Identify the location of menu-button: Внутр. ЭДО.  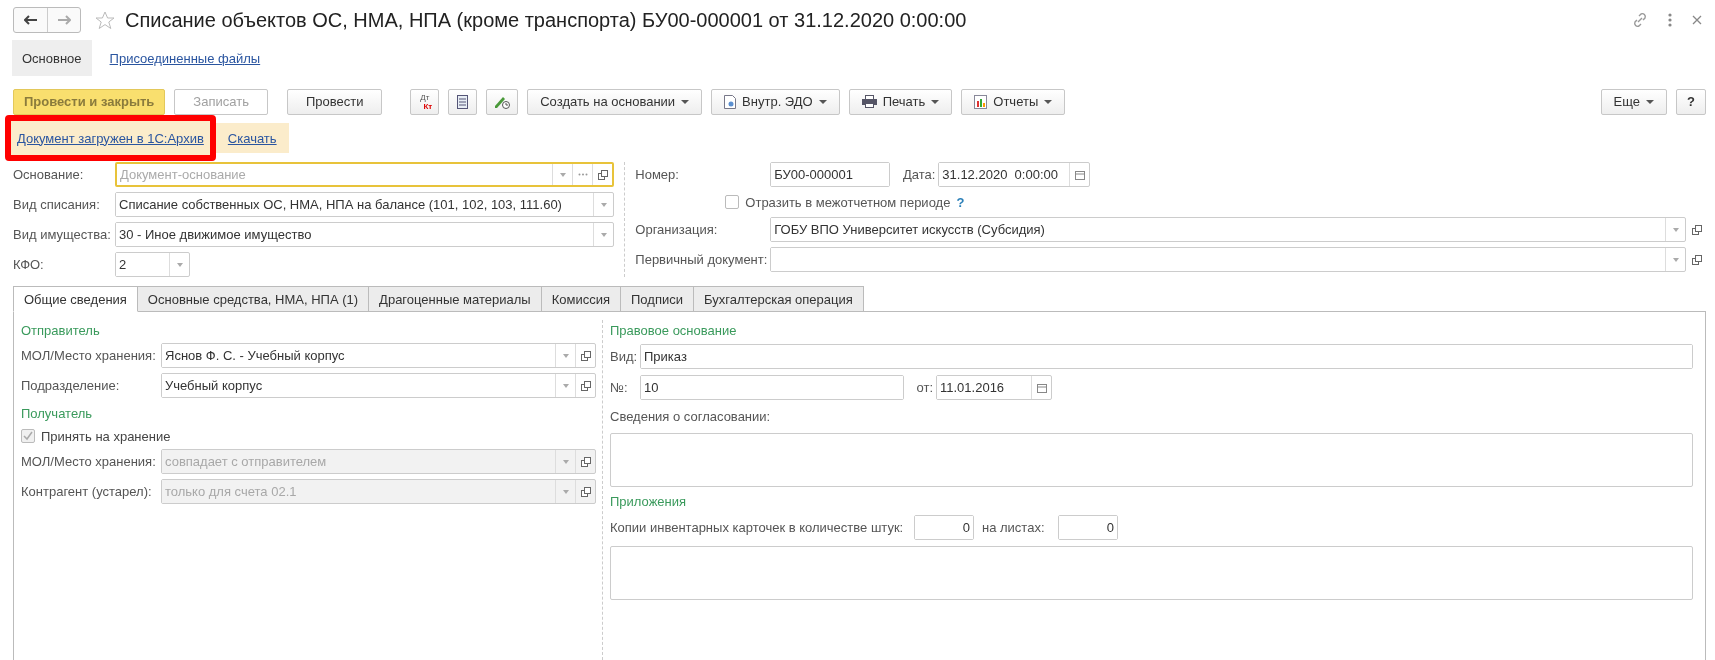
(775, 101).